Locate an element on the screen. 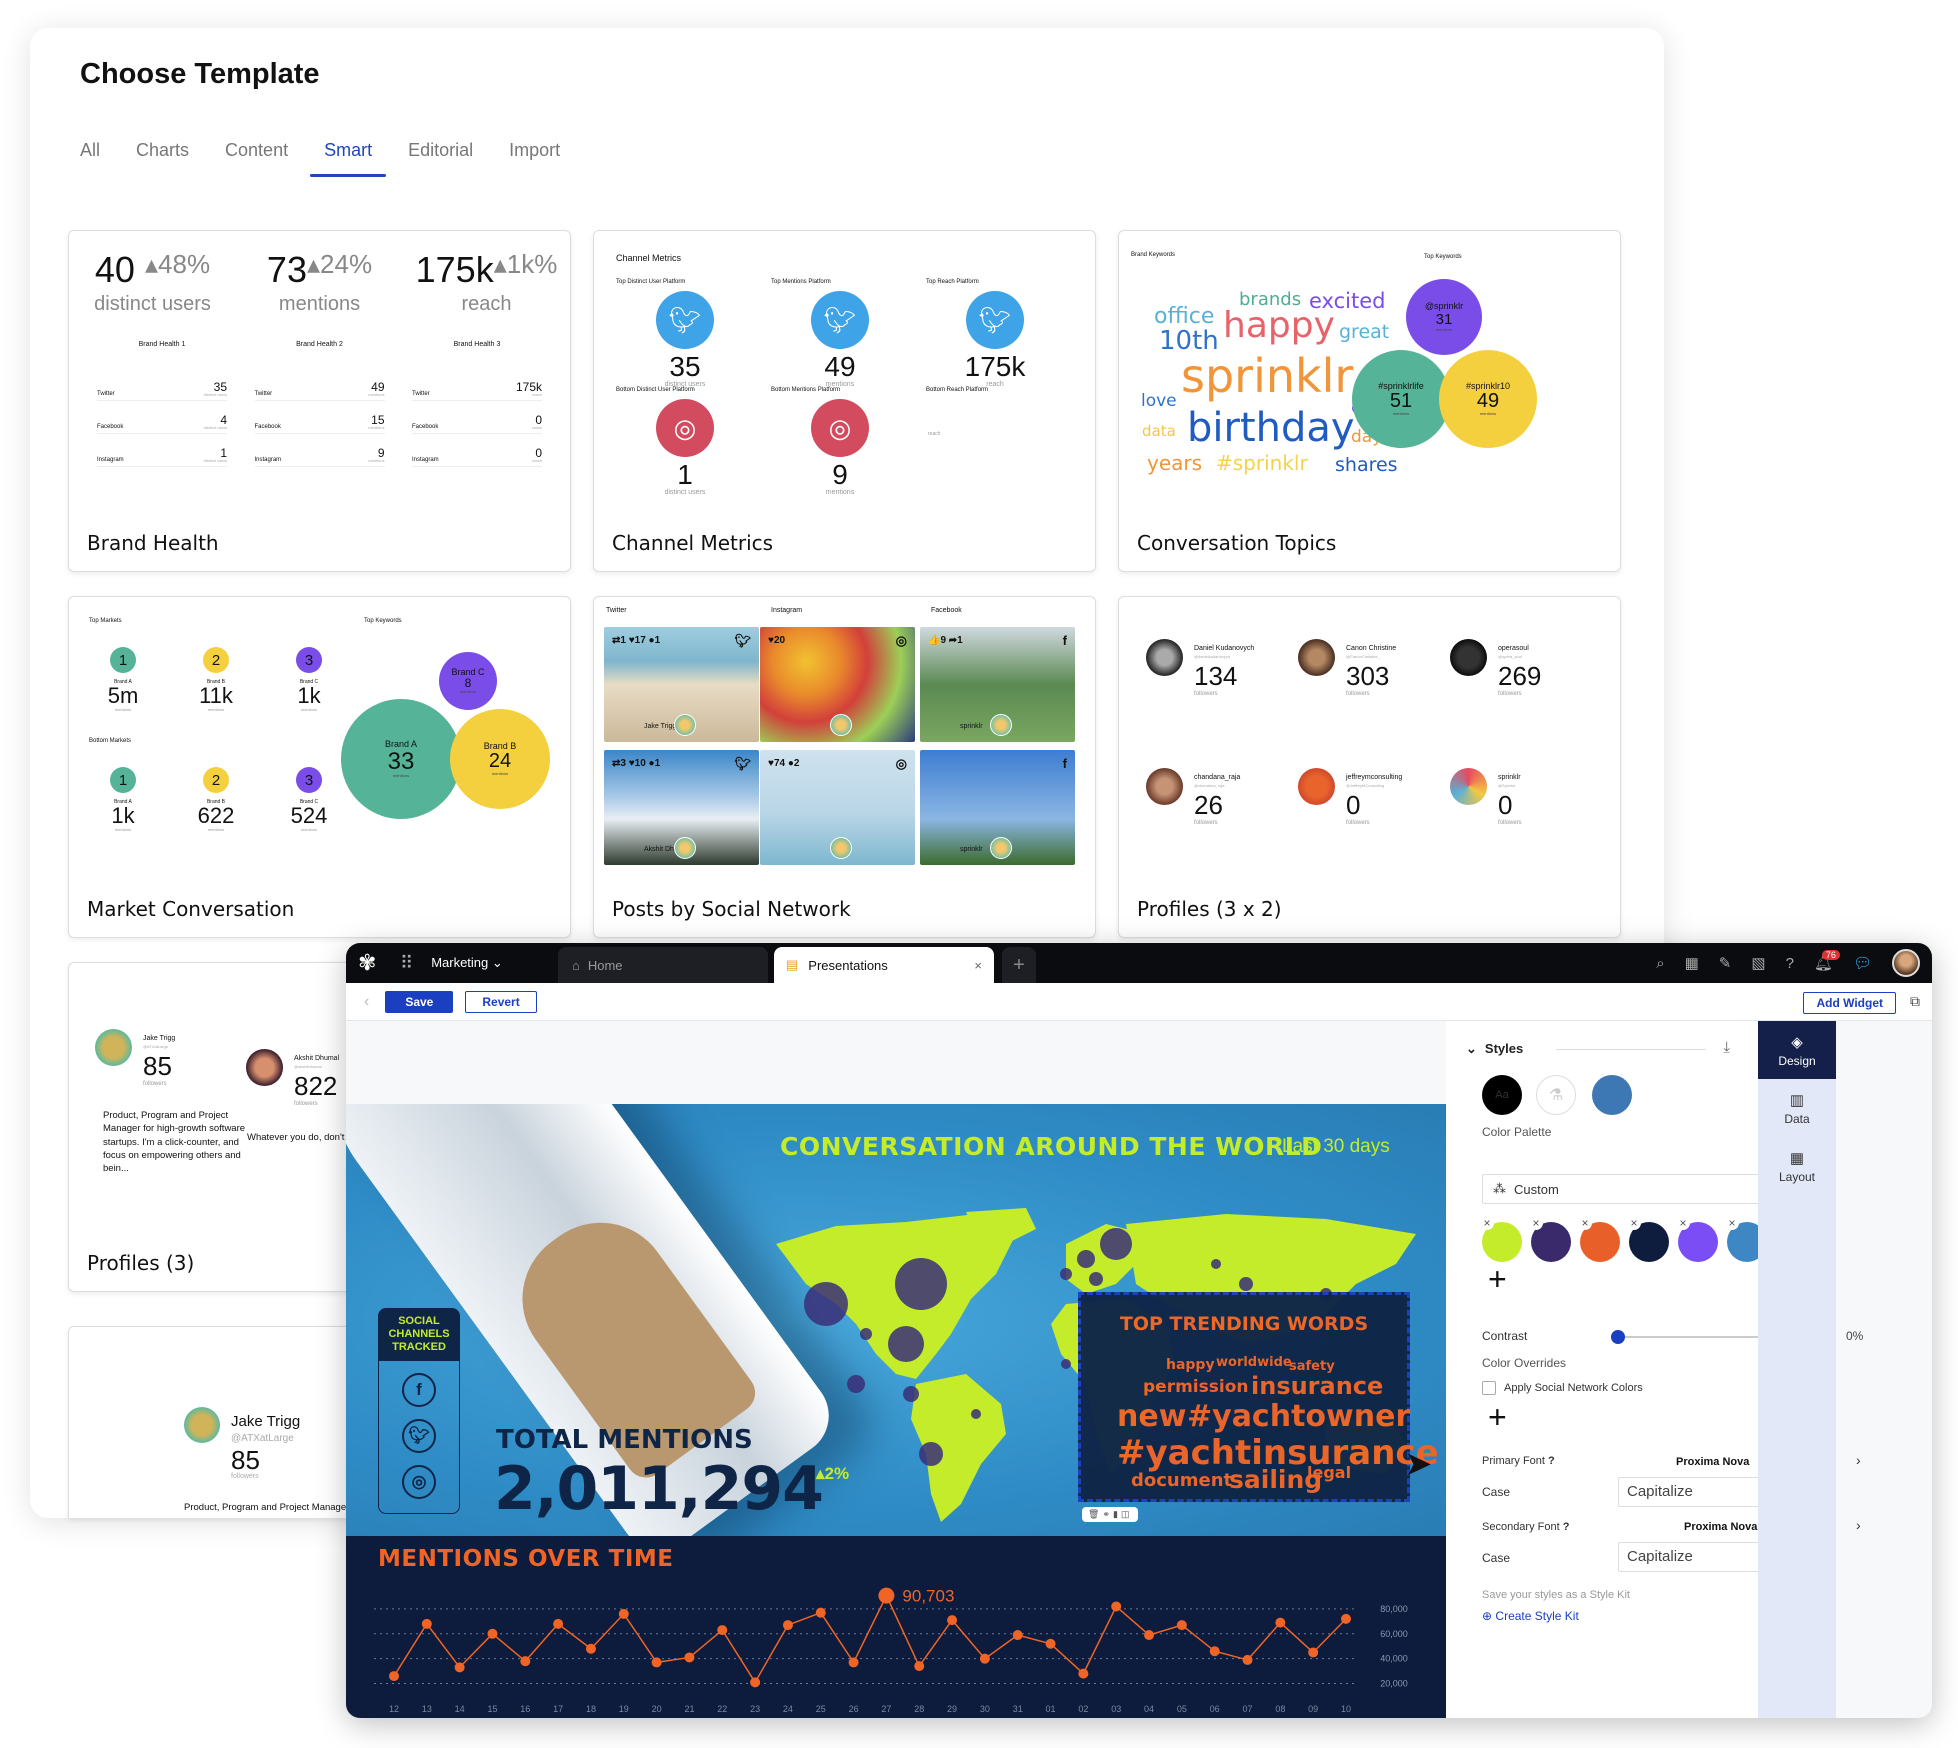  primary-font-value: Proxima Nova is located at coordinates (1712, 1462).